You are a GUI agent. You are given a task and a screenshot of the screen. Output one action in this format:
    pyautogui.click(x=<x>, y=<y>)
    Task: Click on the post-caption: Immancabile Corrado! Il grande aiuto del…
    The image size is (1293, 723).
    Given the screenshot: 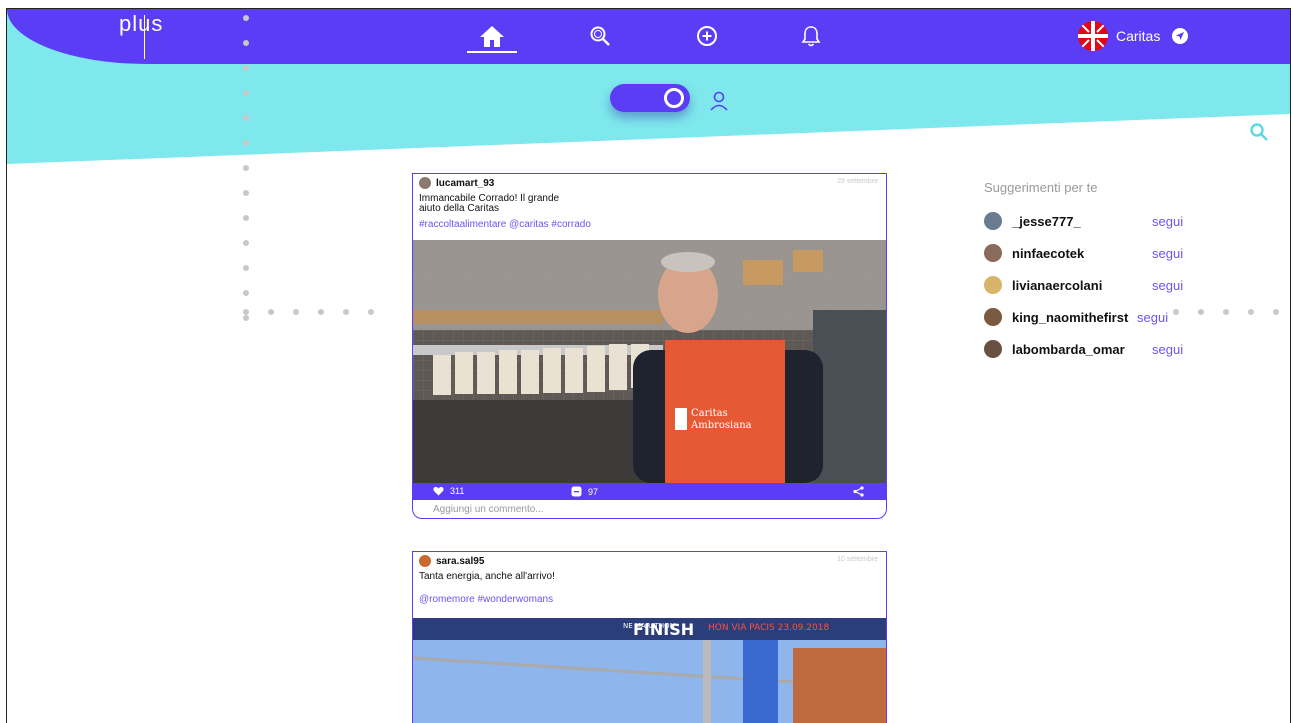 What is the action you would take?
    pyautogui.click(x=489, y=203)
    